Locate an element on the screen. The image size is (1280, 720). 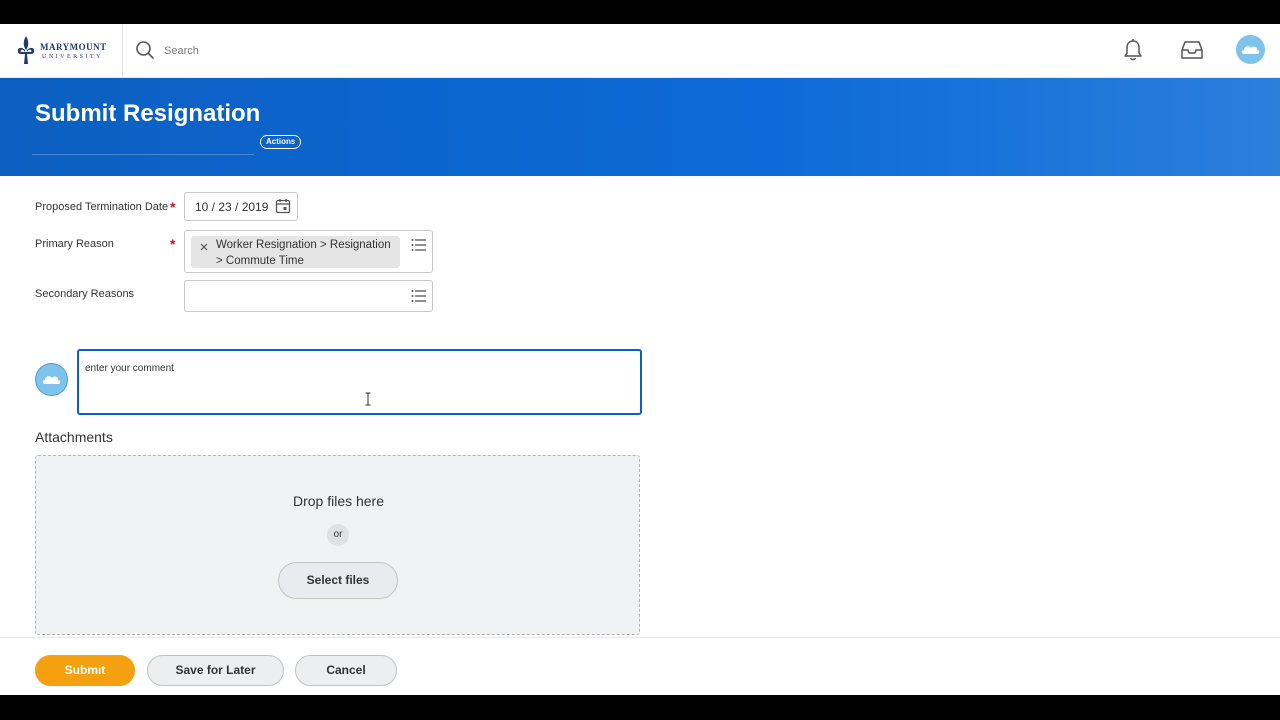
search-input is located at coordinates (364, 51).